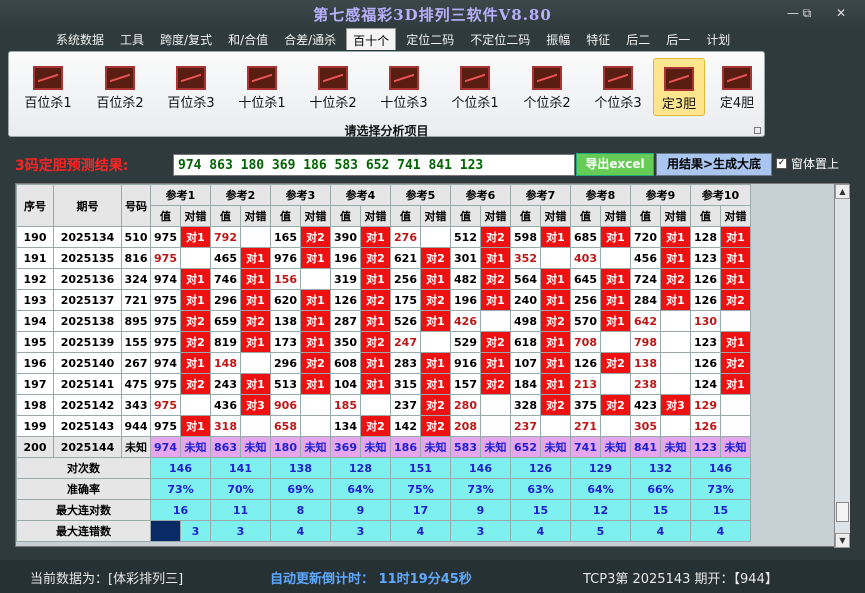  What do you see at coordinates (781, 163) in the screenshot?
I see `window-ontop-checkbox: ✓` at bounding box center [781, 163].